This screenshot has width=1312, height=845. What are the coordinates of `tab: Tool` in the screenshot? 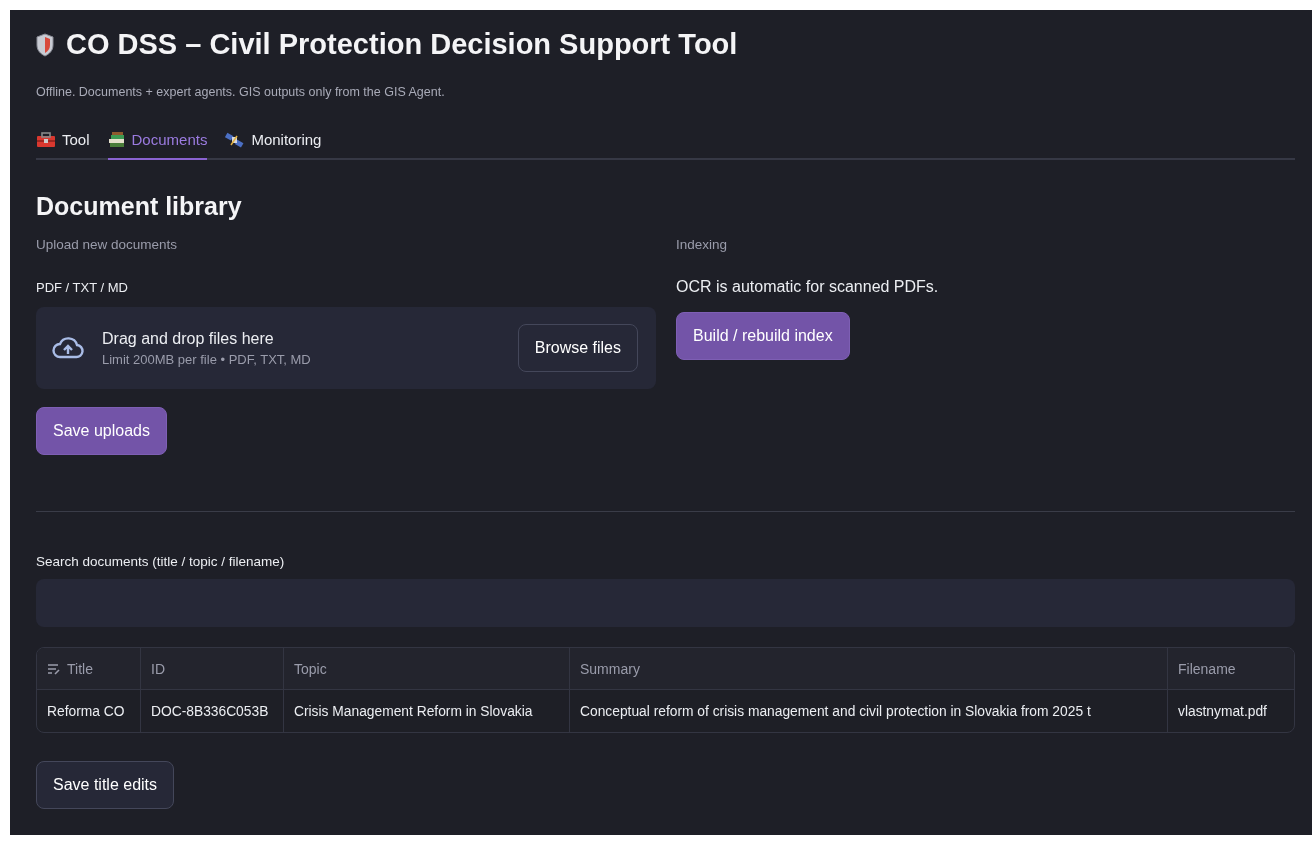 It's located at (63, 145).